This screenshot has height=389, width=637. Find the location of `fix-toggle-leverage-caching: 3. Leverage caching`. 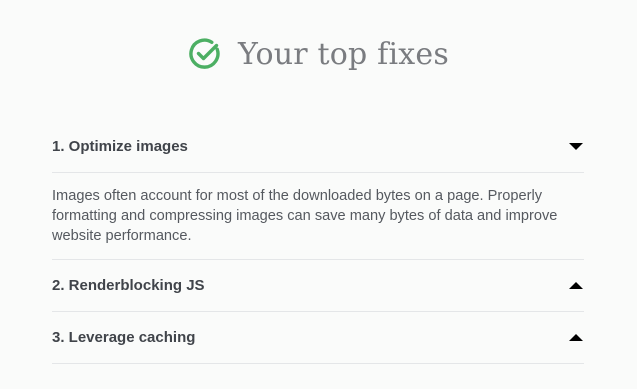

fix-toggle-leverage-caching: 3. Leverage caching is located at coordinates (318, 338).